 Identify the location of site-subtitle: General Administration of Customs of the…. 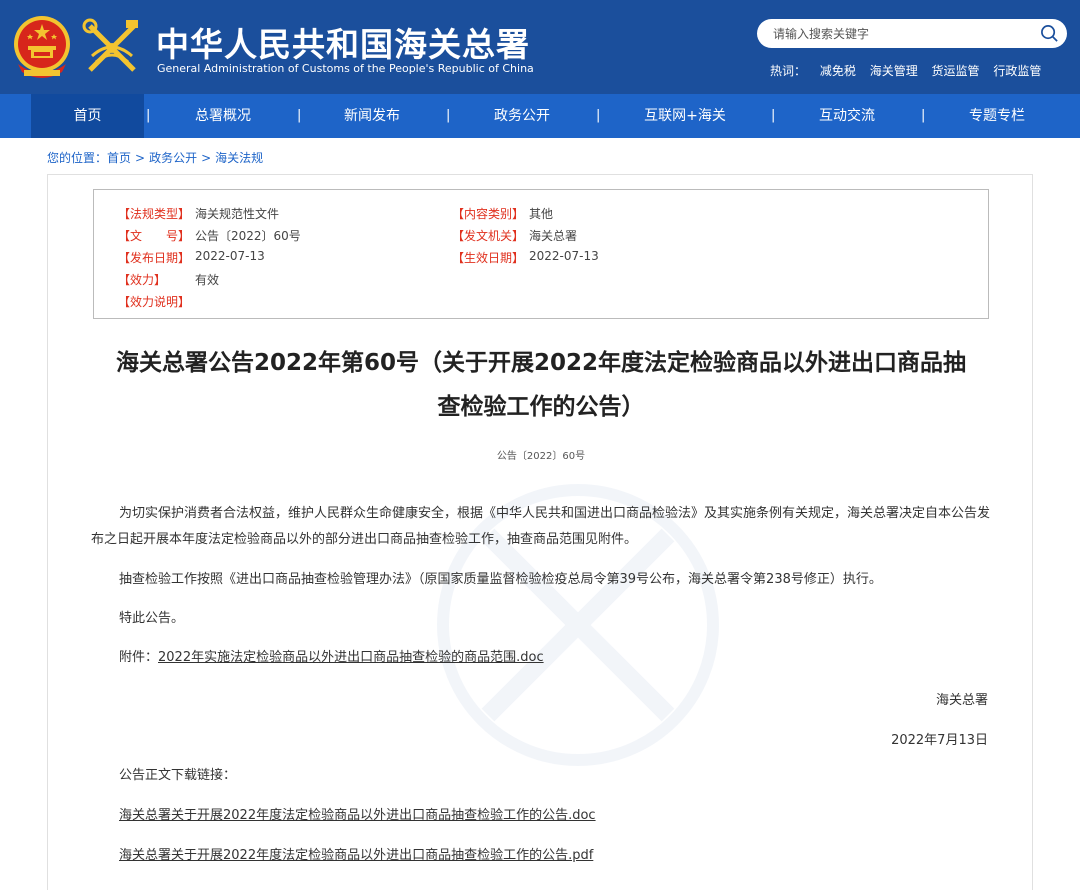
(345, 68).